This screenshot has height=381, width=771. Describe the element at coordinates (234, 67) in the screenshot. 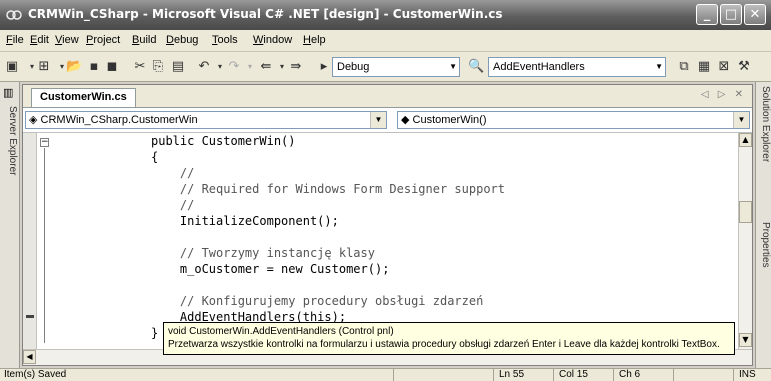

I see `redo-icon: ↷` at that location.